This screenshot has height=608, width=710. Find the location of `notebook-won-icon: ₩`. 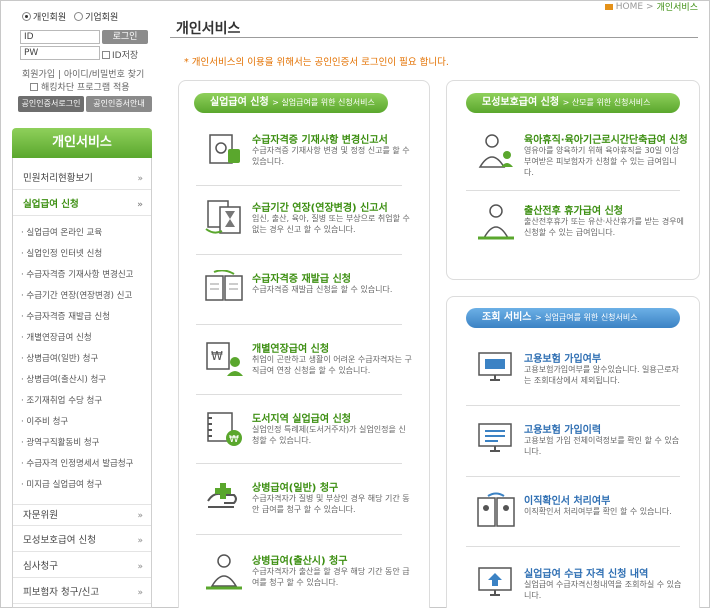

notebook-won-icon: ₩ is located at coordinates (224, 429).